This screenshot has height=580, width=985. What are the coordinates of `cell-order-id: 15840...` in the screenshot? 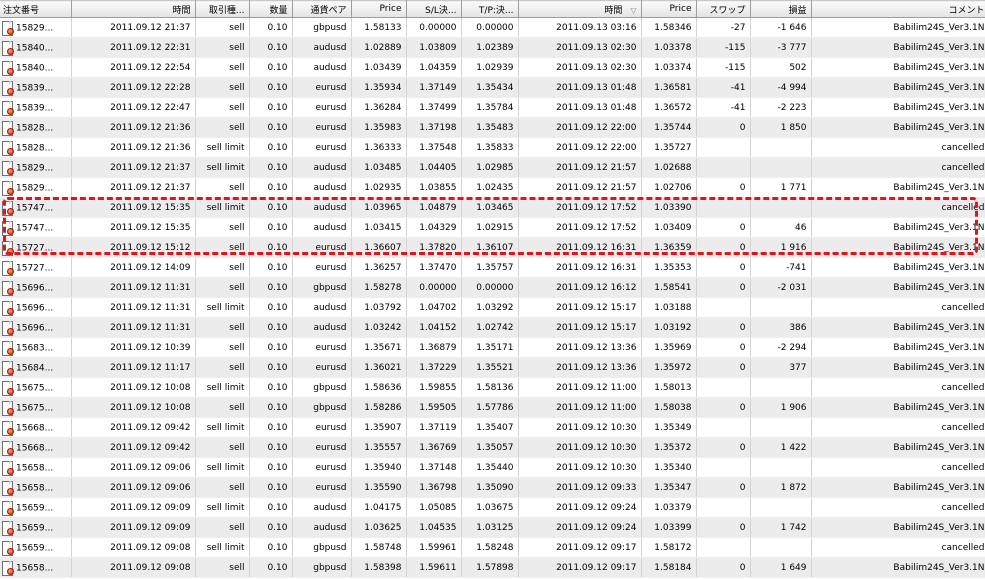 It's located at (36, 47).